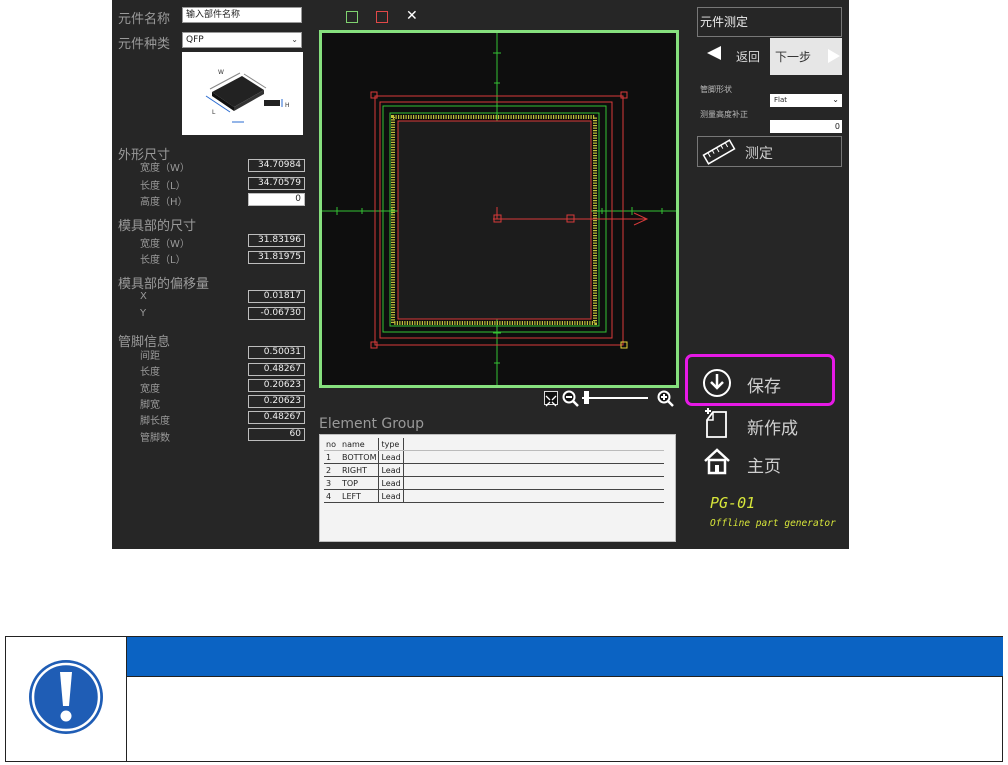 Image resolution: width=1008 pixels, height=765 pixels. Describe the element at coordinates (164, 202) in the screenshot. I see `outline-height-label: 高度（H）` at that location.